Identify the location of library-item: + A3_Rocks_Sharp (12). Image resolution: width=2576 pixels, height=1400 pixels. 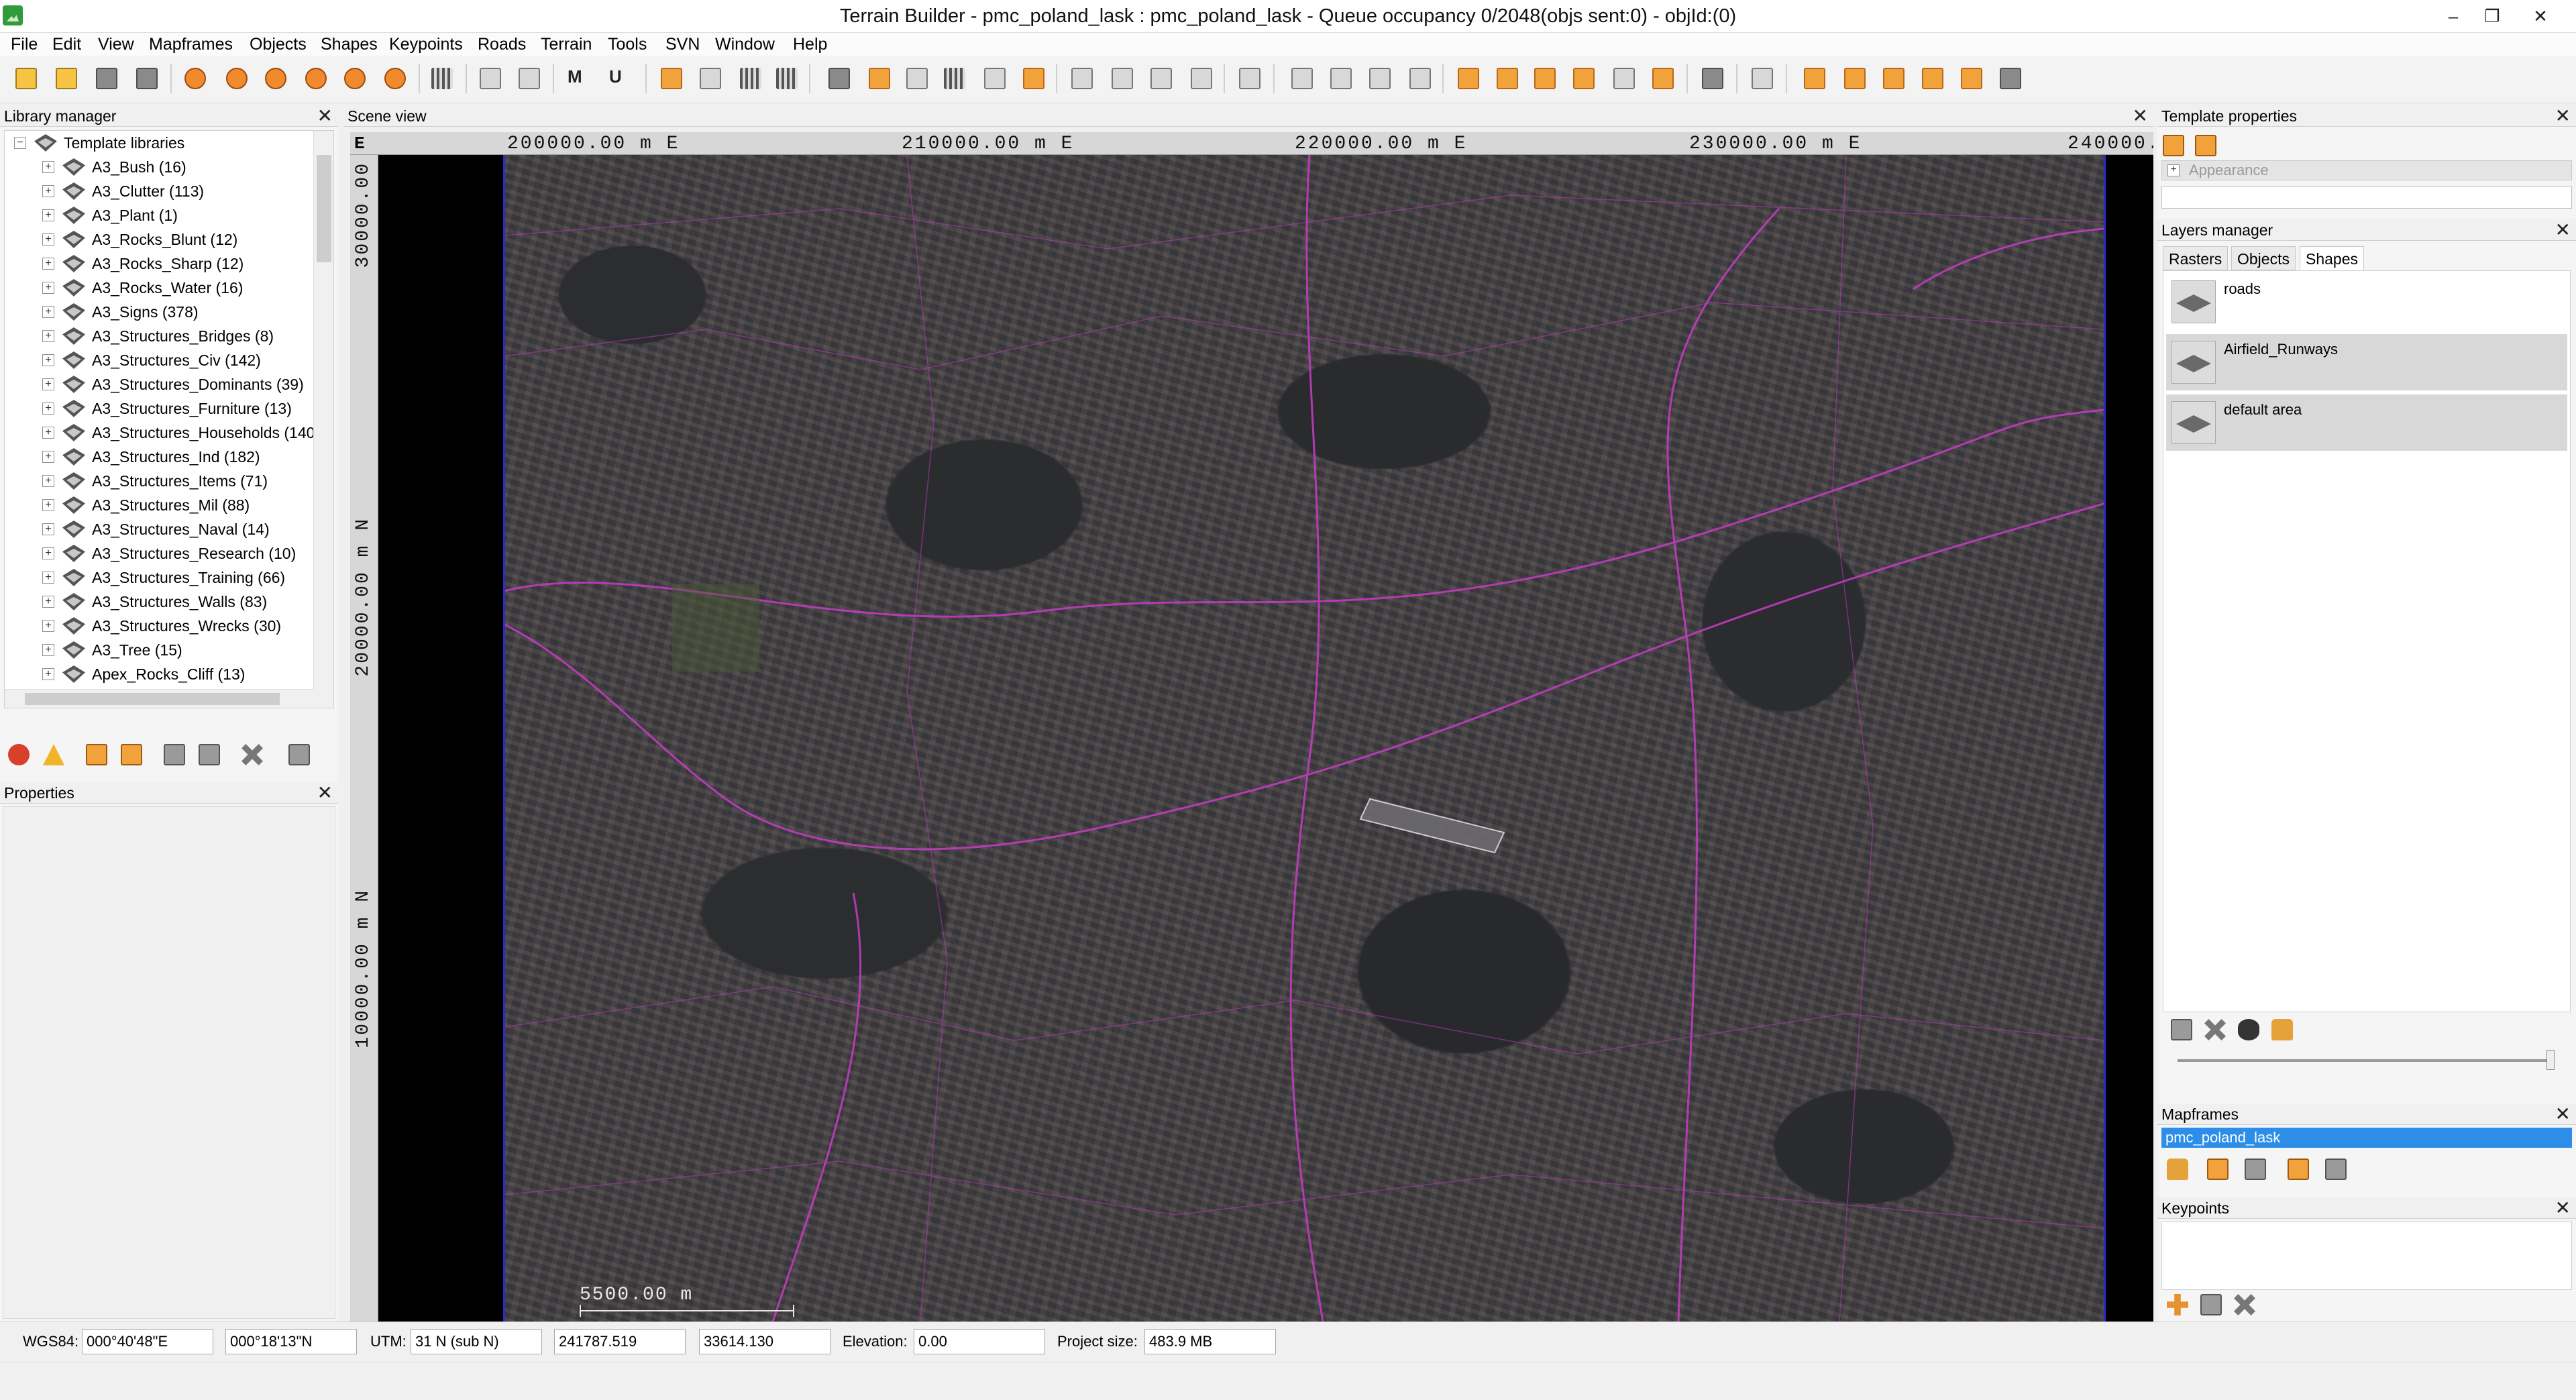
(159, 264).